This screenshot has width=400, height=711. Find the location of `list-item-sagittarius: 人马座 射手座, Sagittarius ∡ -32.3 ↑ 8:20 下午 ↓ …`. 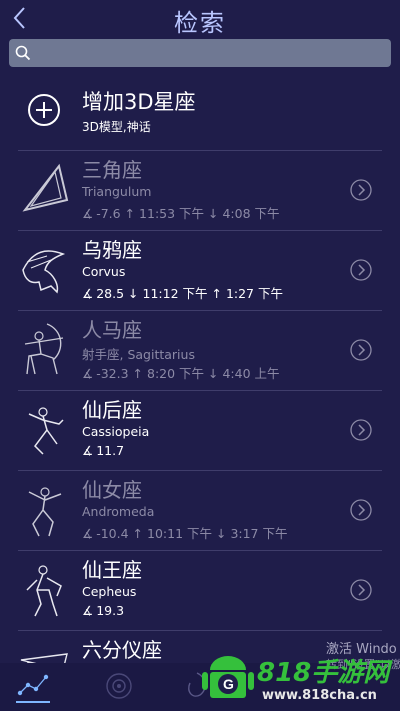

list-item-sagittarius: 人马座 射手座, Sagittarius ∡ -32.3 ↑ 8:20 下午 ↓ … is located at coordinates (200, 350).